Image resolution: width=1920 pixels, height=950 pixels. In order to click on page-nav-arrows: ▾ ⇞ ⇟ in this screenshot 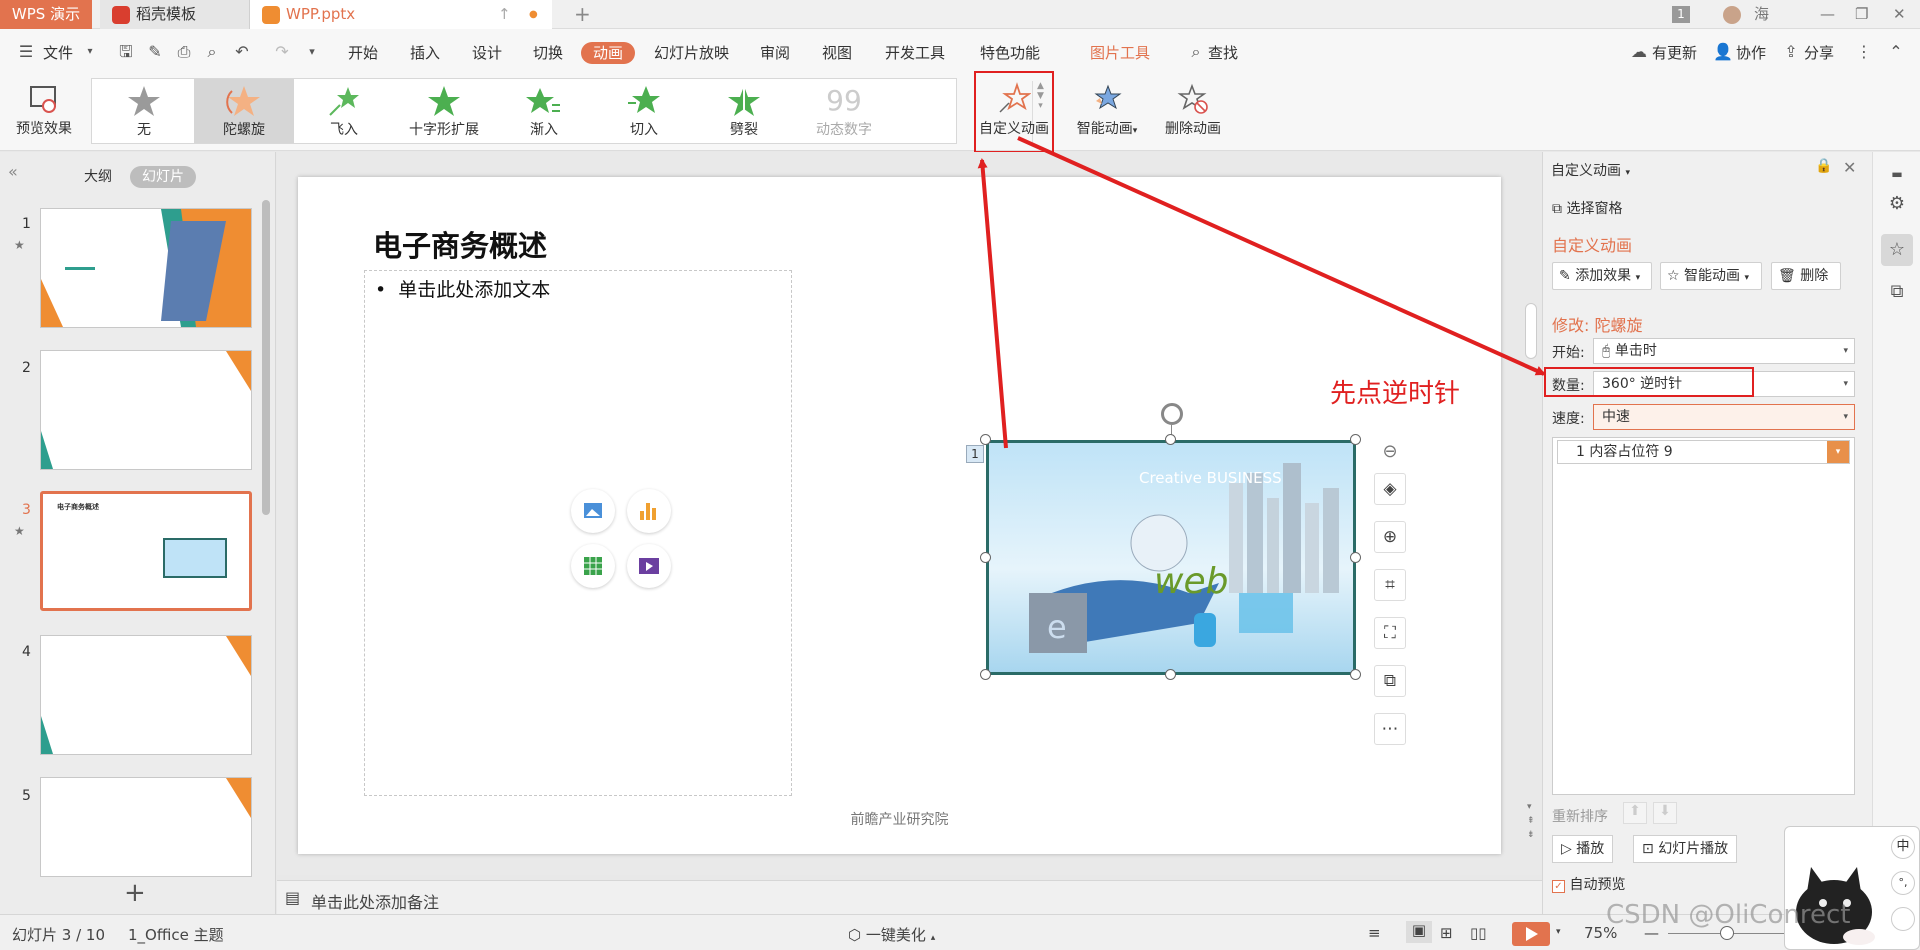, I will do `click(1531, 821)`.